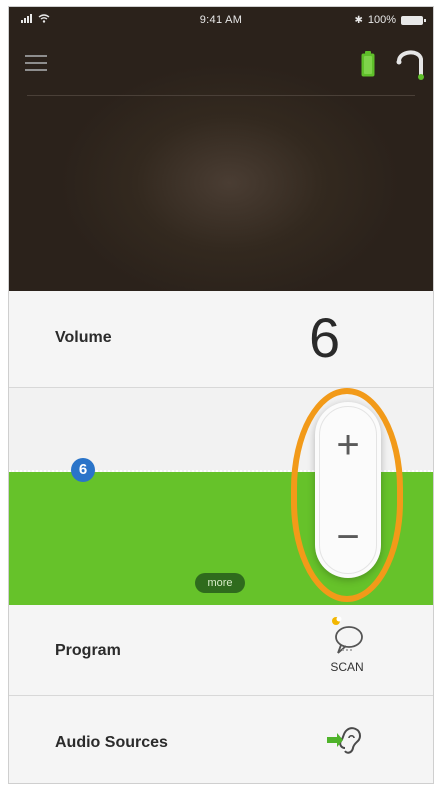 This screenshot has height=787, width=439. I want to click on status-battery: ✱ 100%, so click(390, 20).